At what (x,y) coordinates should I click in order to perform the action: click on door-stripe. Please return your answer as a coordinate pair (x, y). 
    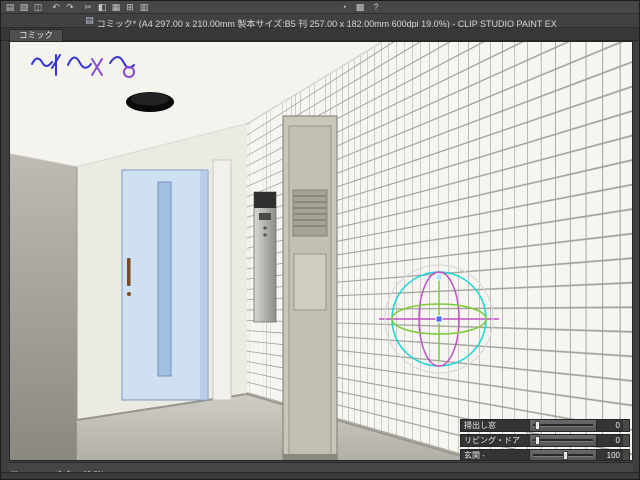
    Looking at the image, I should click on (164, 279).